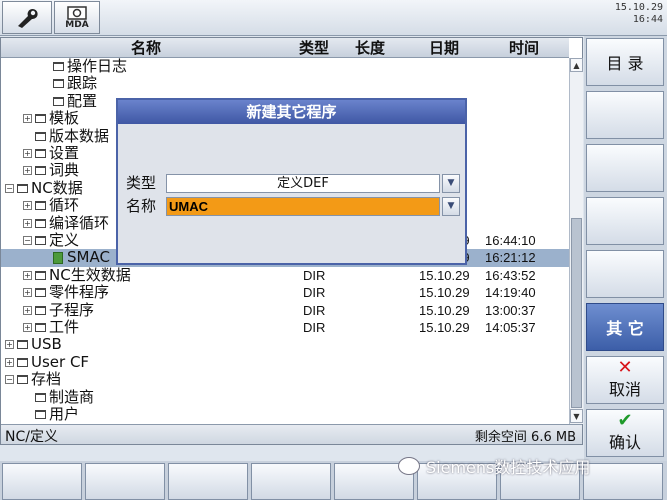 The image size is (667, 500). I want to click on tree-row: + 子程序 DIR 15.10.29 13:00:37, so click(285, 309).